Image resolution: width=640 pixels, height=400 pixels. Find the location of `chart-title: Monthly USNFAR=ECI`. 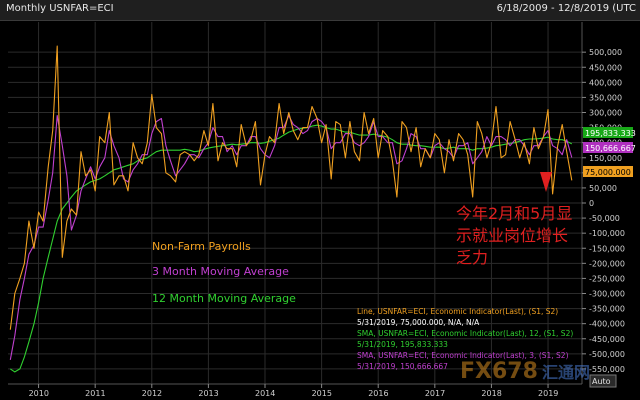

chart-title: Monthly USNFAR=ECI is located at coordinates (60, 8).